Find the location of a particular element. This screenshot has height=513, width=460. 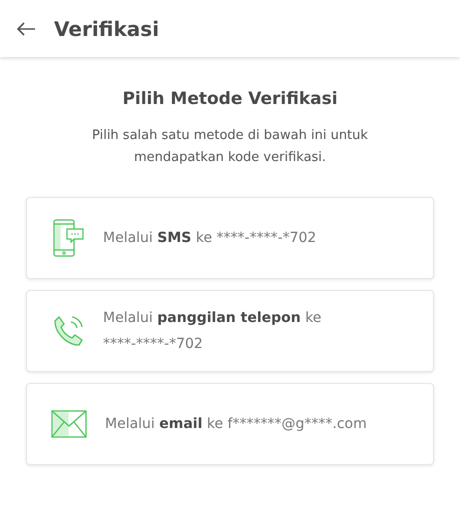

verification-method-card: Melalui SMS ke ****-****-*702 is located at coordinates (230, 238).